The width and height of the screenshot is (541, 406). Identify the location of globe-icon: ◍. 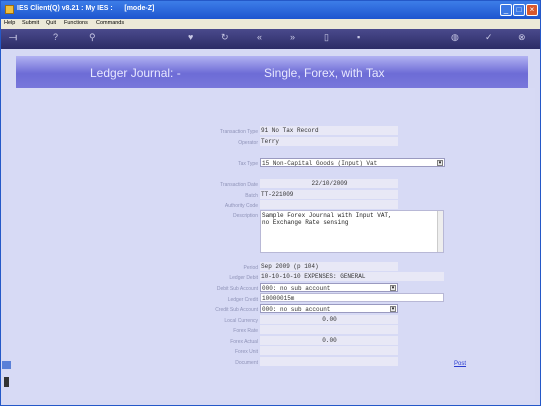
(455, 37).